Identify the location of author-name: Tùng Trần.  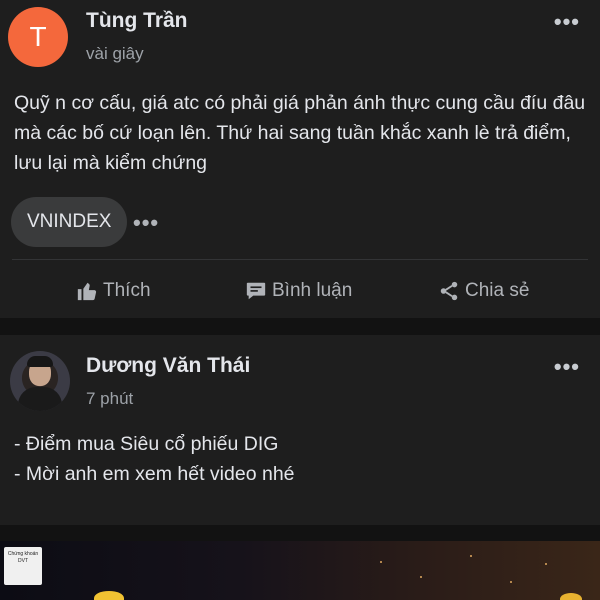
(137, 21).